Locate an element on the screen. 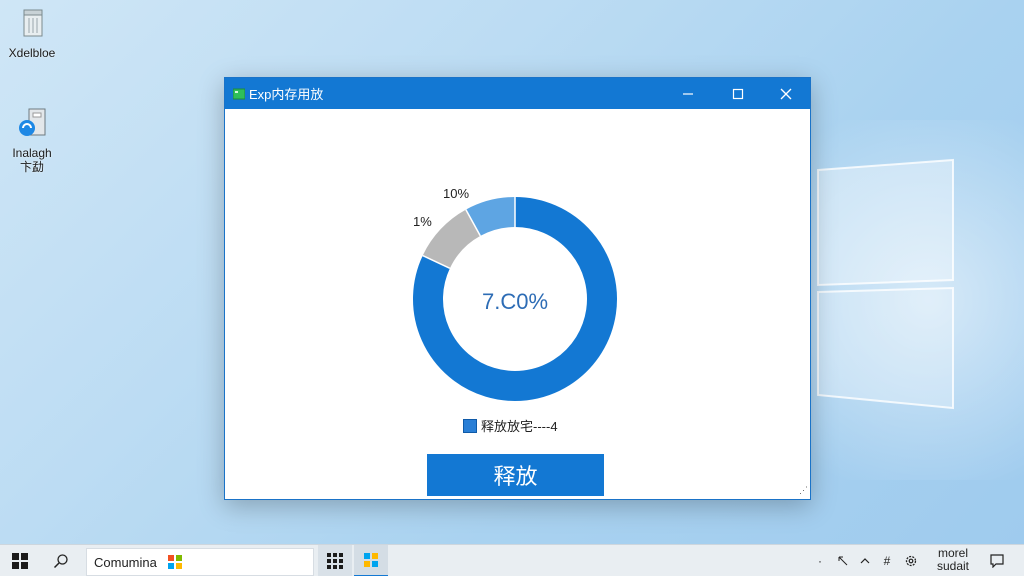 This screenshot has height=576, width=1024. windows-start-icon is located at coordinates (20, 561).